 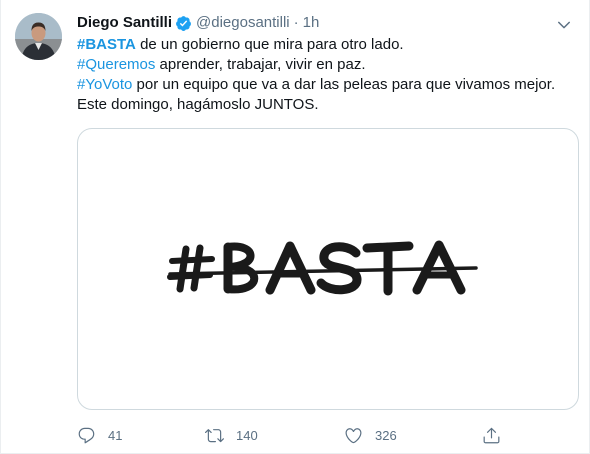 I want to click on retweet-button: 140, so click(x=231, y=435).